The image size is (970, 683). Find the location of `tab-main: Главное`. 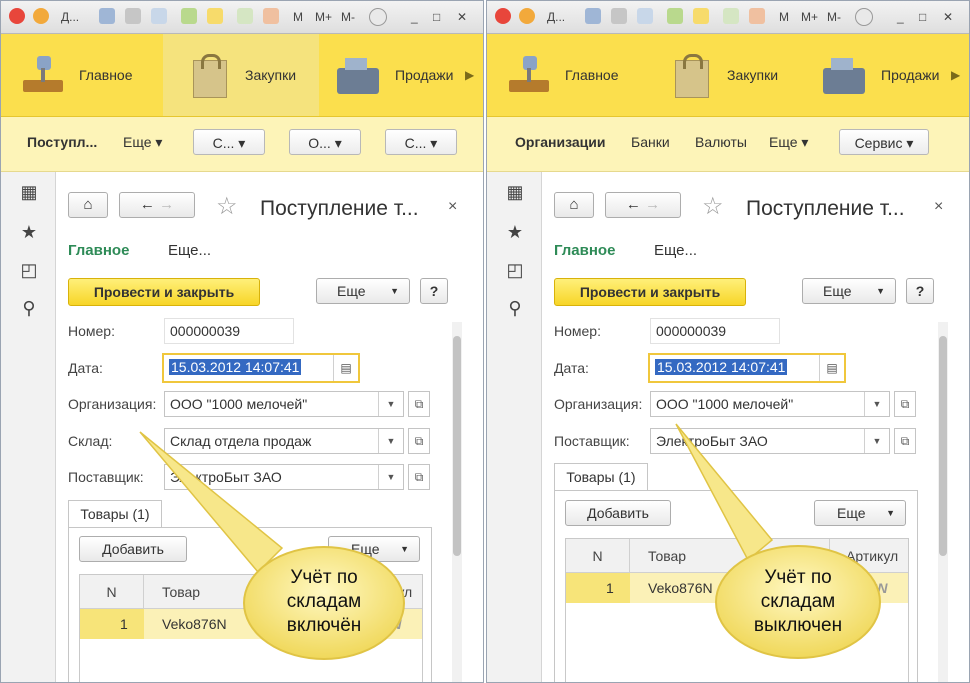

tab-main: Главное is located at coordinates (584, 250).